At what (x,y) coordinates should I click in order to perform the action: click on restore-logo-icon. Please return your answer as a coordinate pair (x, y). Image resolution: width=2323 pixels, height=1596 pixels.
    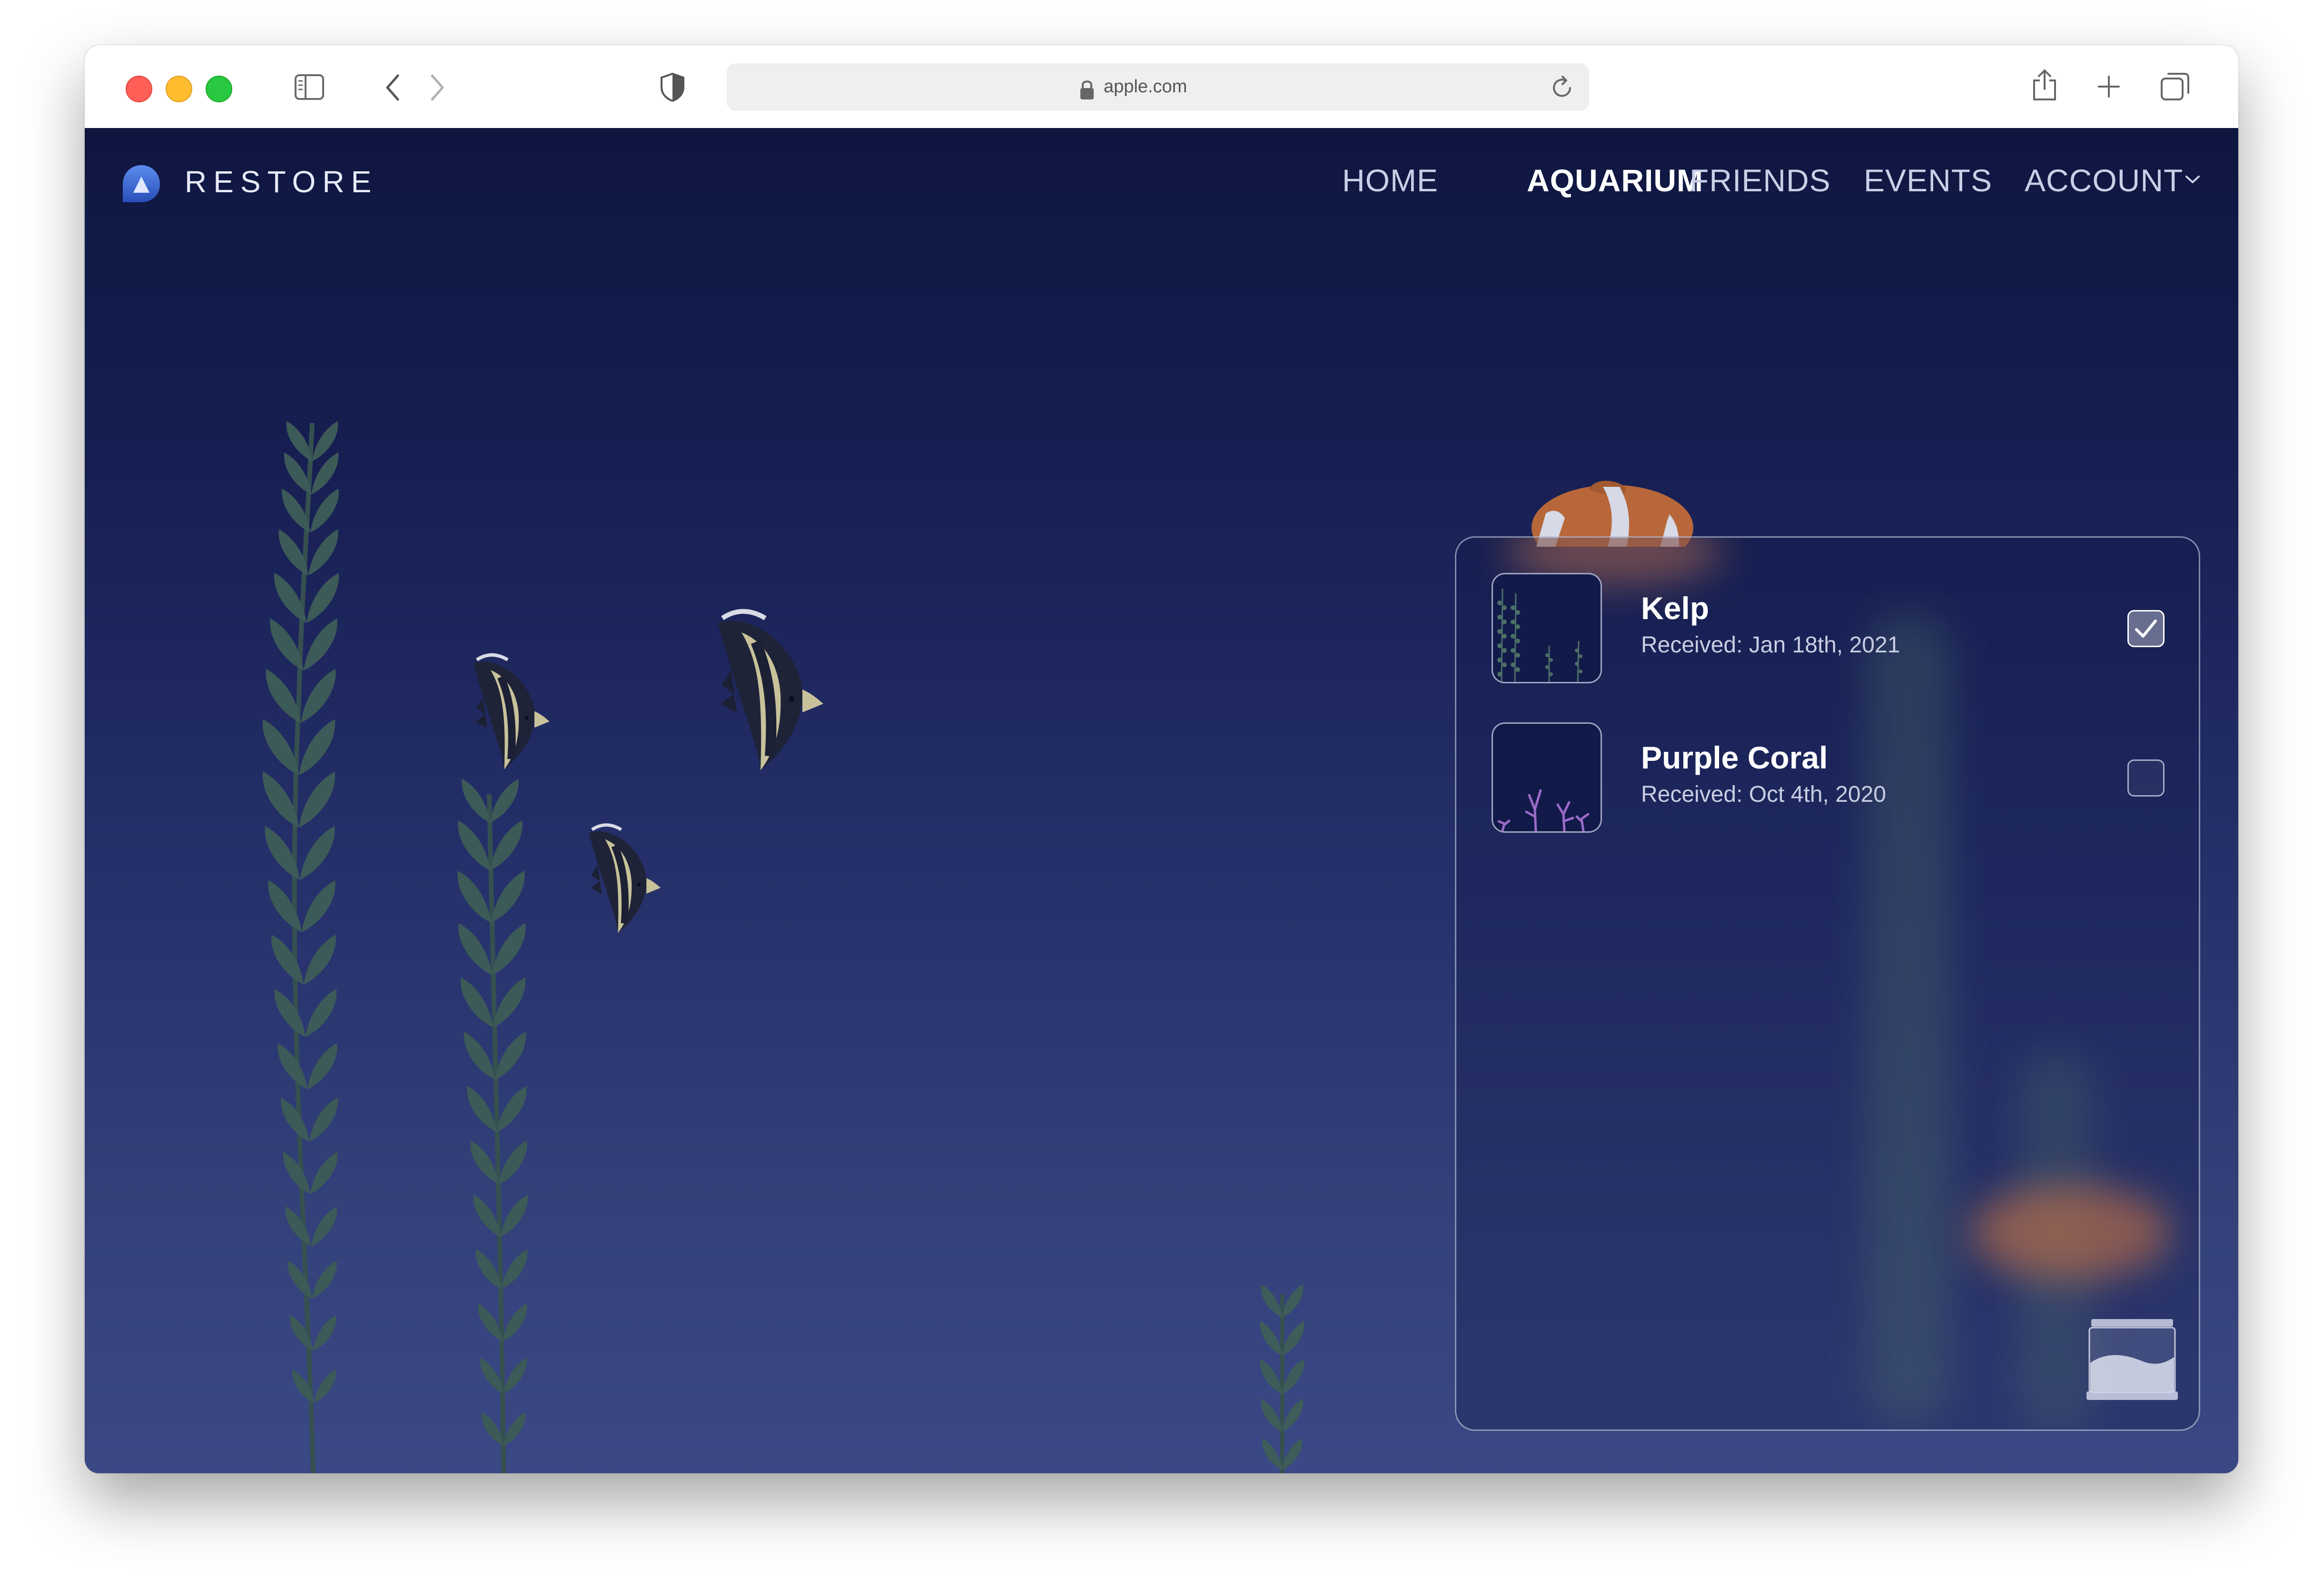
    Looking at the image, I should click on (141, 184).